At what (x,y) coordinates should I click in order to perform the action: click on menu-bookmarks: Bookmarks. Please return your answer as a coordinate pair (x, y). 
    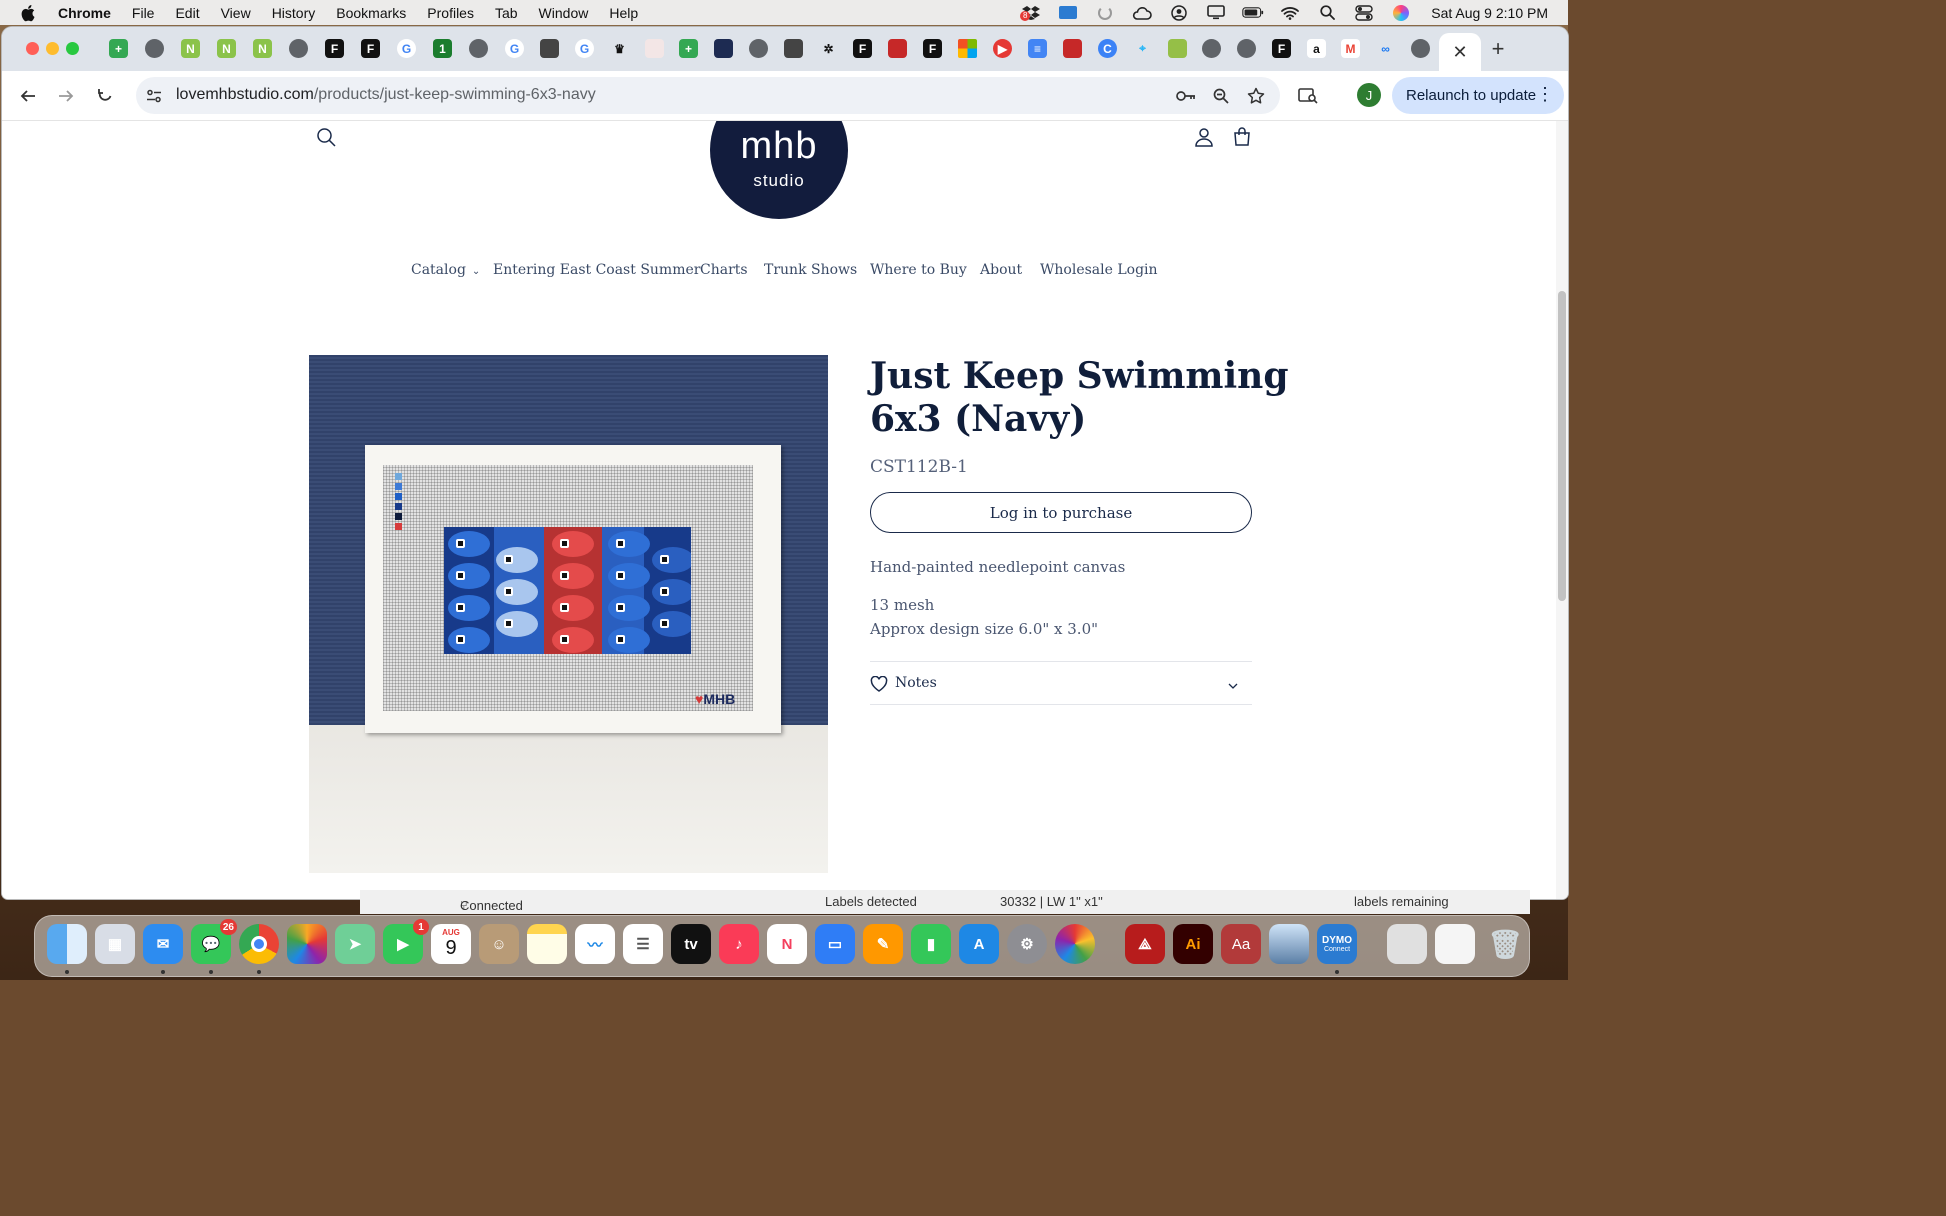
    Looking at the image, I should click on (371, 13).